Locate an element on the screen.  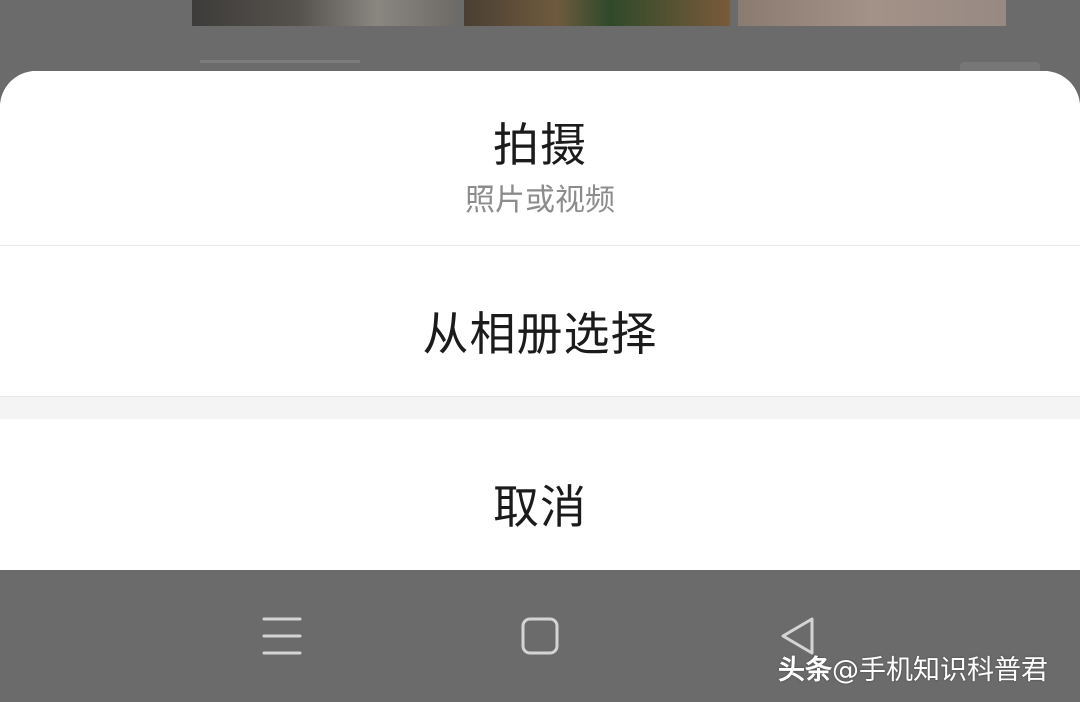
watermark: 头条@手机知识科普君 is located at coordinates (913, 667).